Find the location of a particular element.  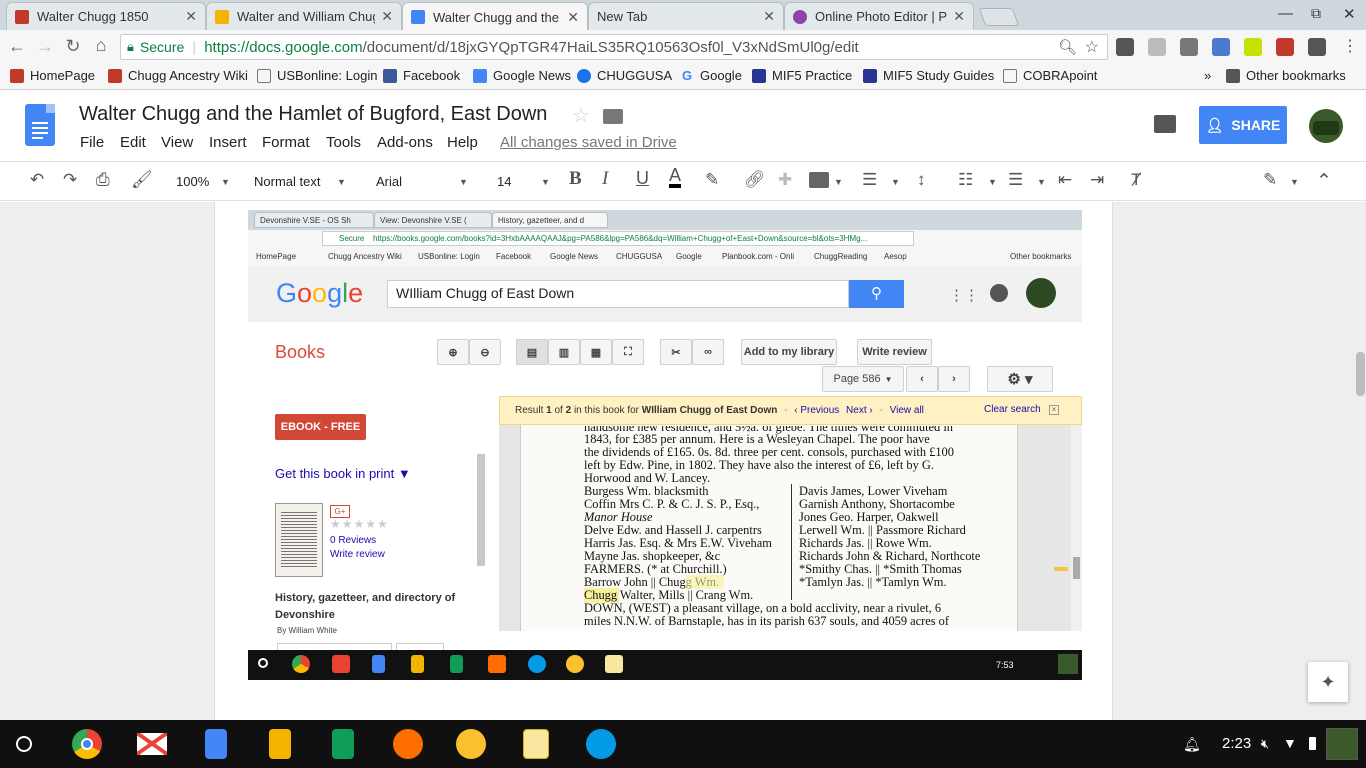

collapse-icon: ⌃ is located at coordinates (1324, 181).